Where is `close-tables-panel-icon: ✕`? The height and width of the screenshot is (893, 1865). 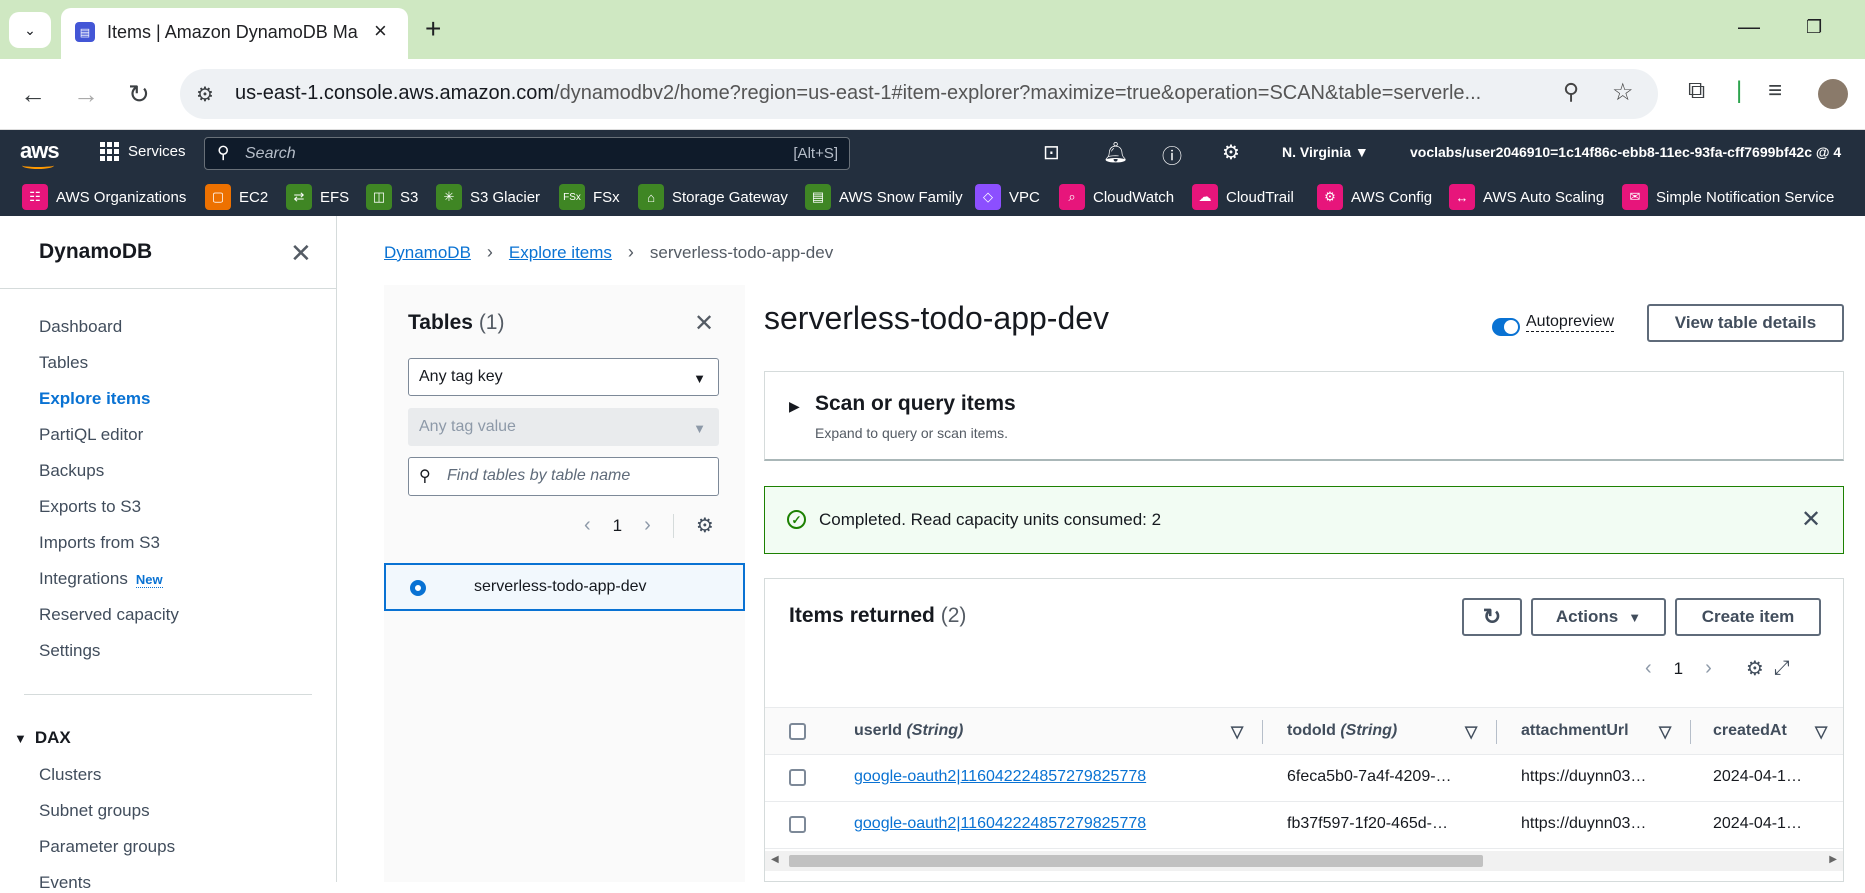 close-tables-panel-icon: ✕ is located at coordinates (704, 323).